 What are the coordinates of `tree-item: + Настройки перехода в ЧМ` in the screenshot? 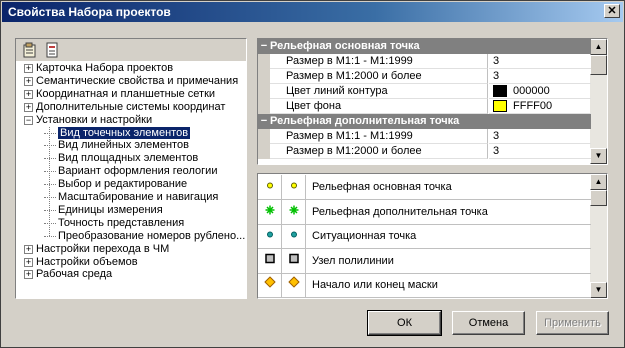 It's located at (97, 249).